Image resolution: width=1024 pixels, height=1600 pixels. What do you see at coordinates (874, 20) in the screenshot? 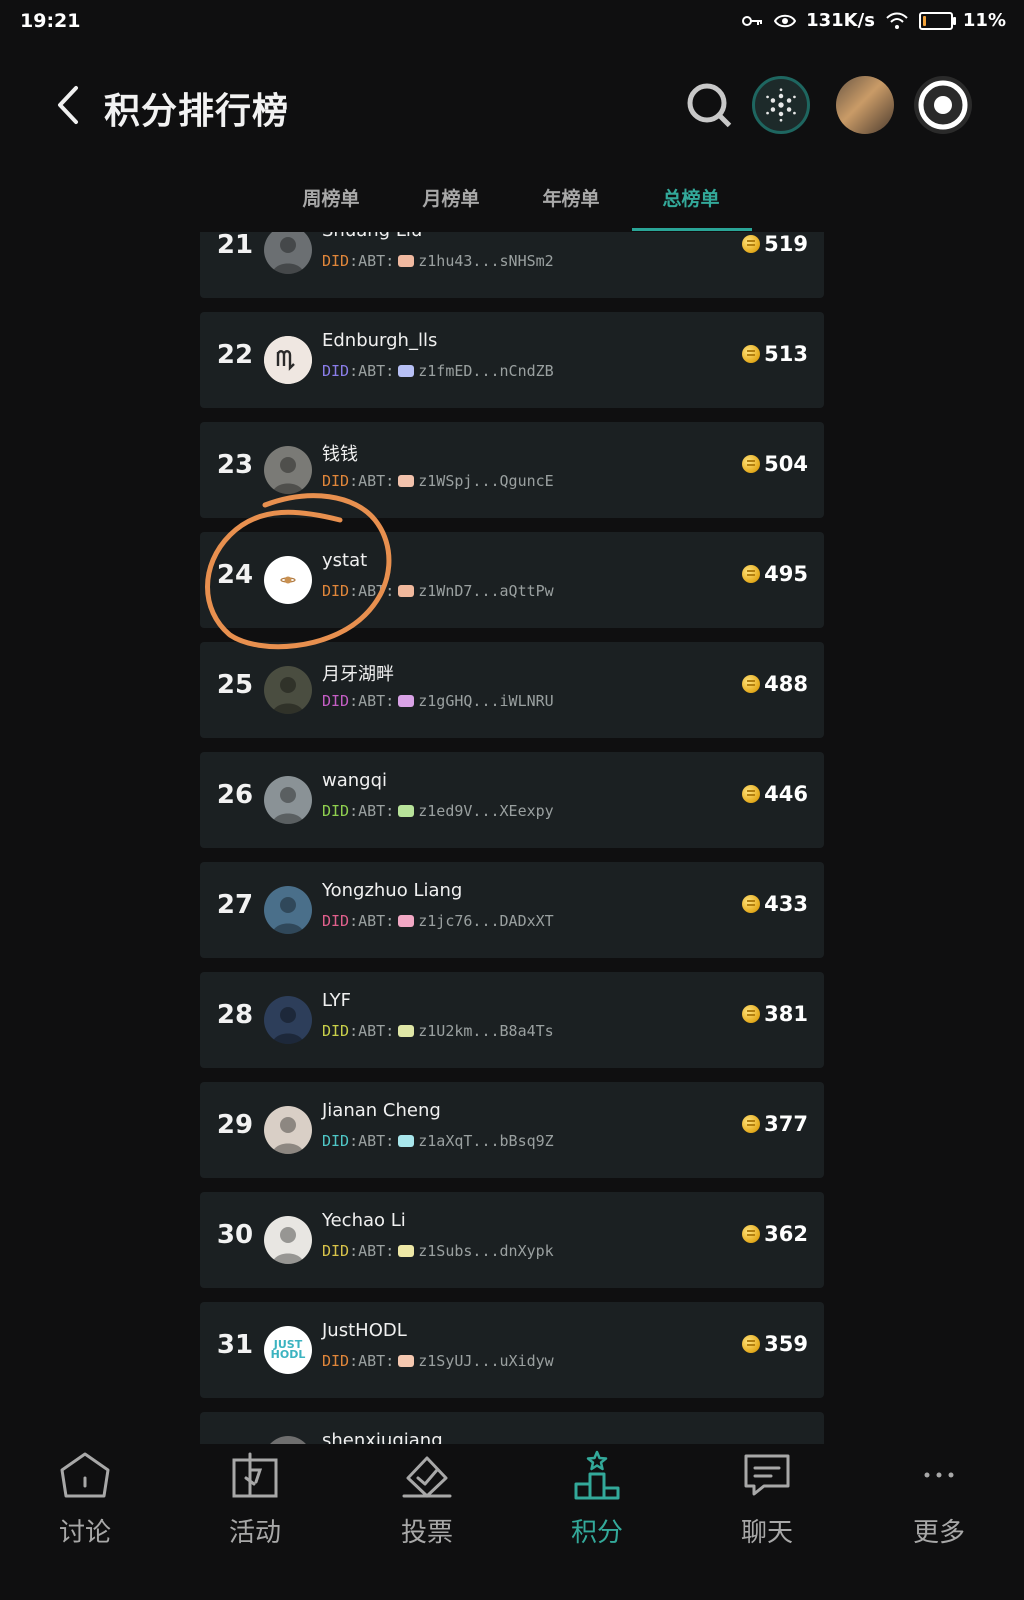
I see `status-icons: 131K/s 11%` at bounding box center [874, 20].